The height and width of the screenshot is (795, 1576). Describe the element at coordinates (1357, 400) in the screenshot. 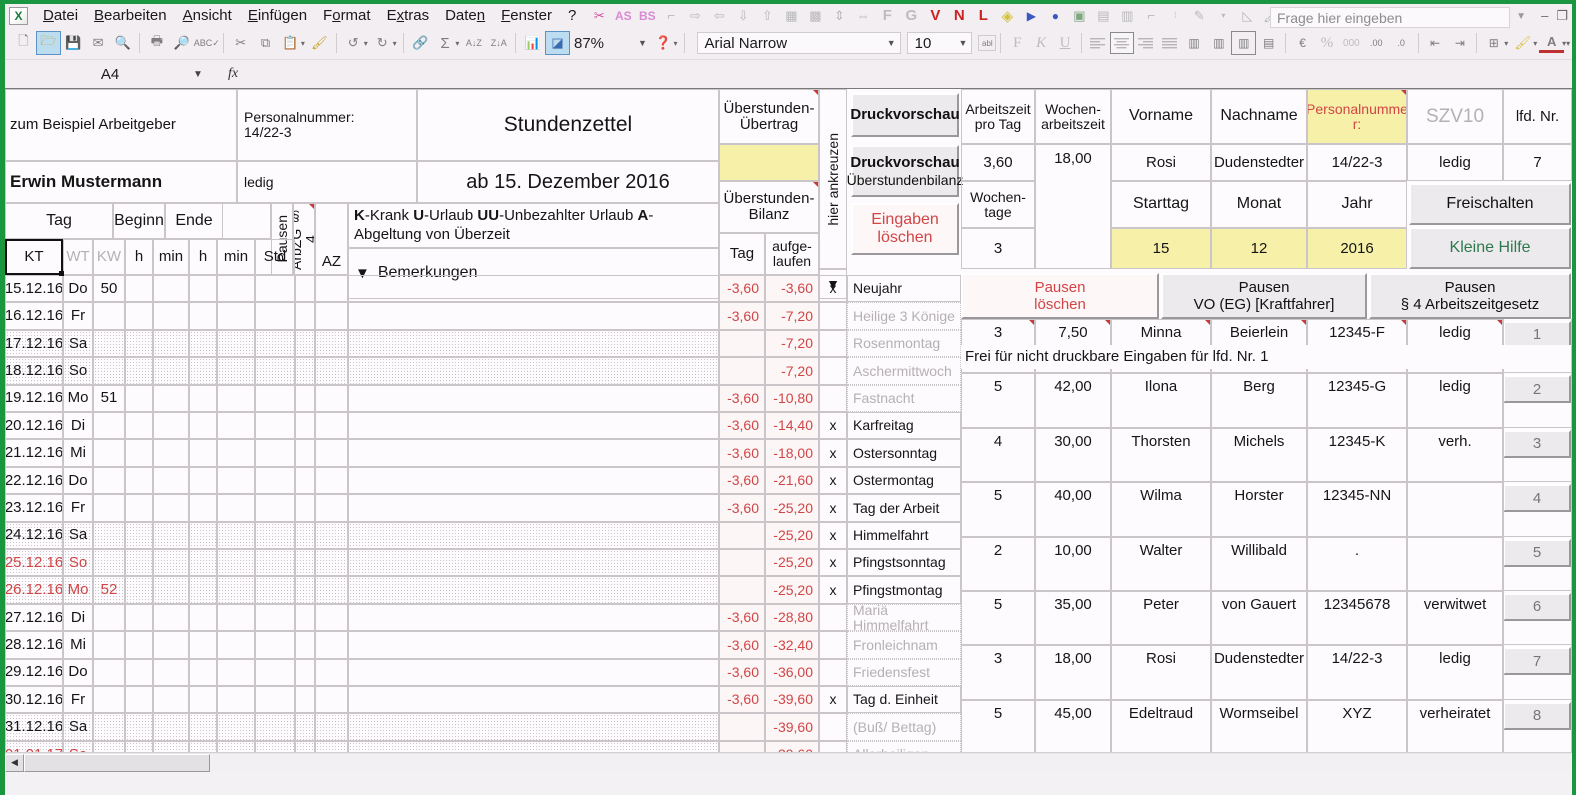

I see `employee-cell-pnr: 12345-G` at that location.